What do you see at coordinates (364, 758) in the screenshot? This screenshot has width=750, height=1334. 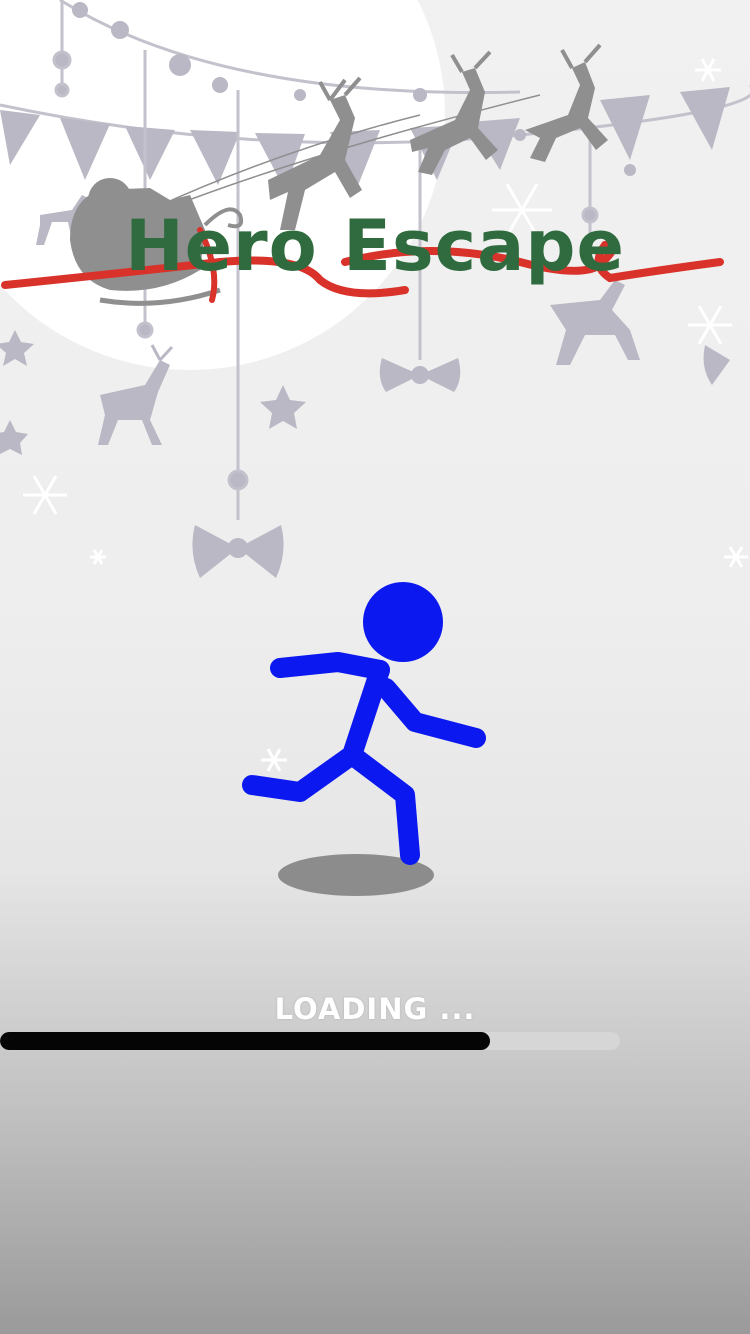 I see `stickman-icon` at bounding box center [364, 758].